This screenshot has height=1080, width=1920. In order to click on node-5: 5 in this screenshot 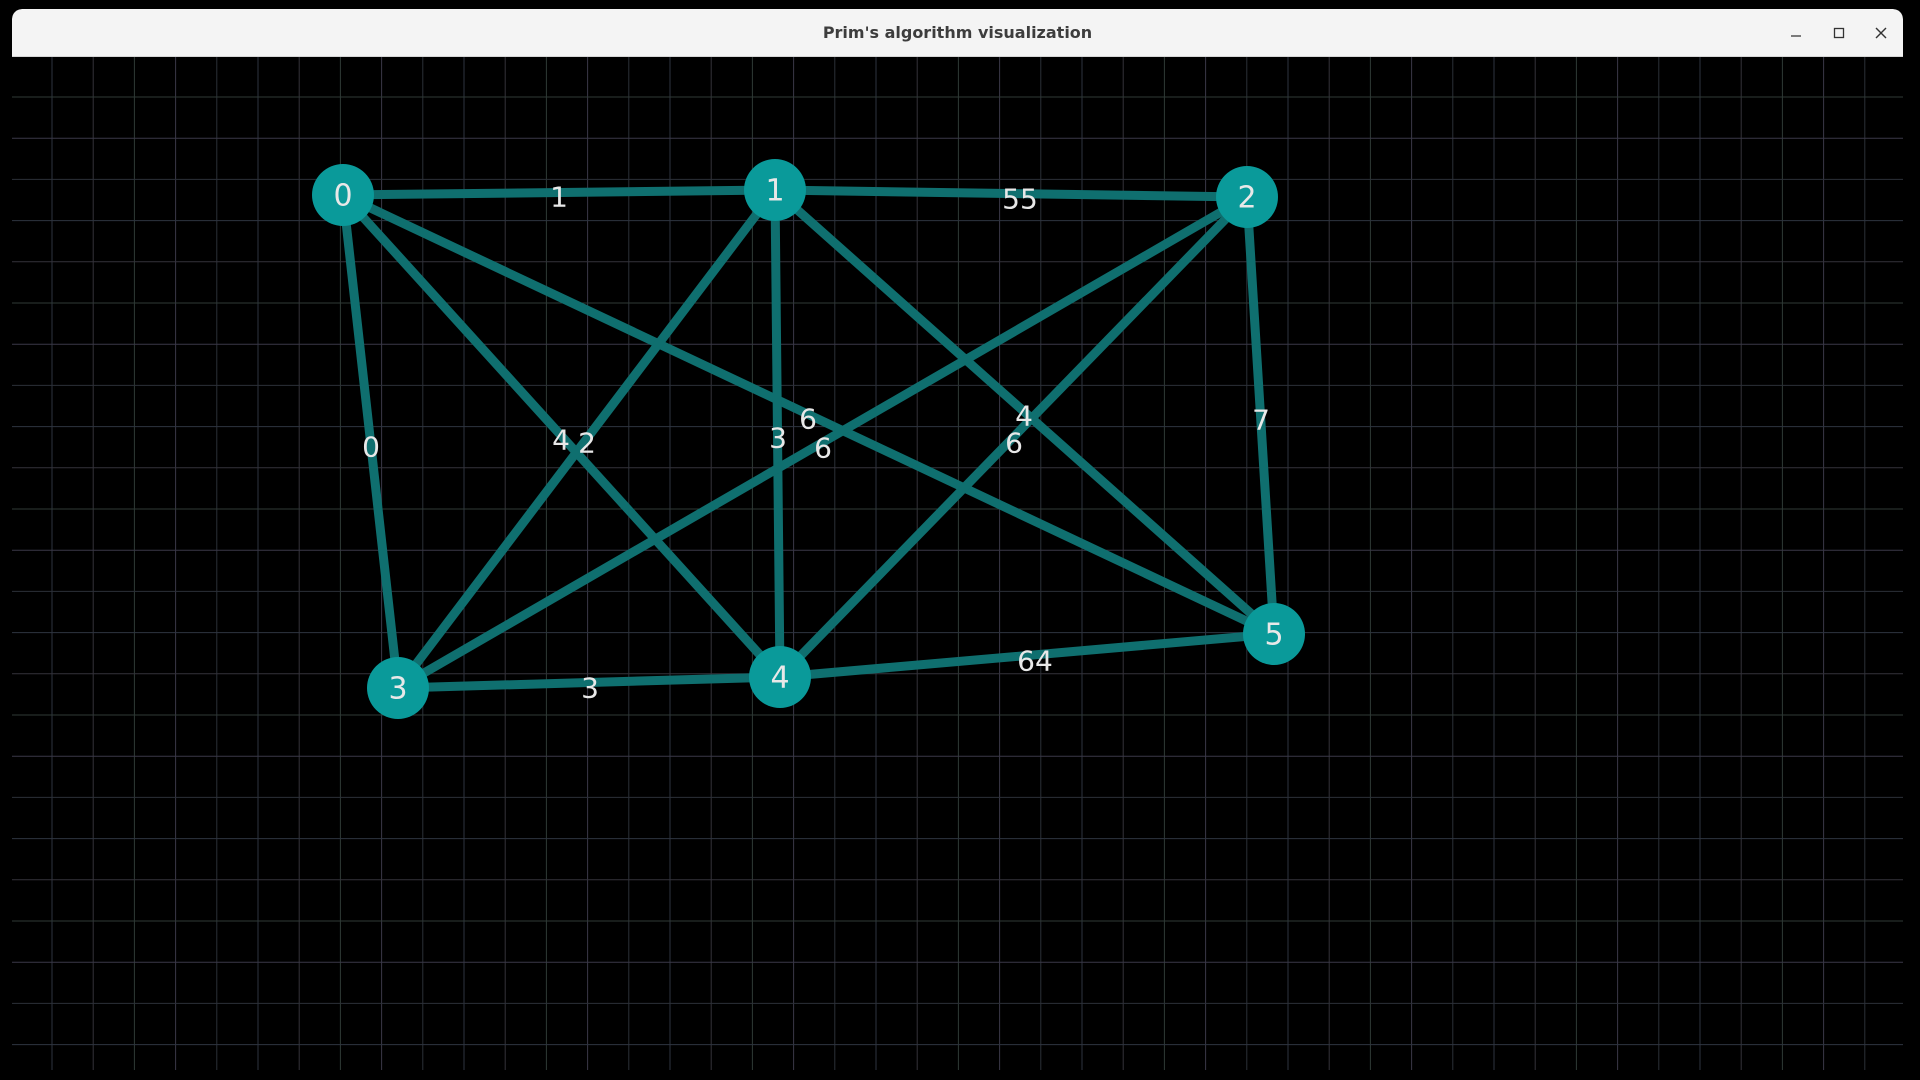, I will do `click(1274, 634)`.